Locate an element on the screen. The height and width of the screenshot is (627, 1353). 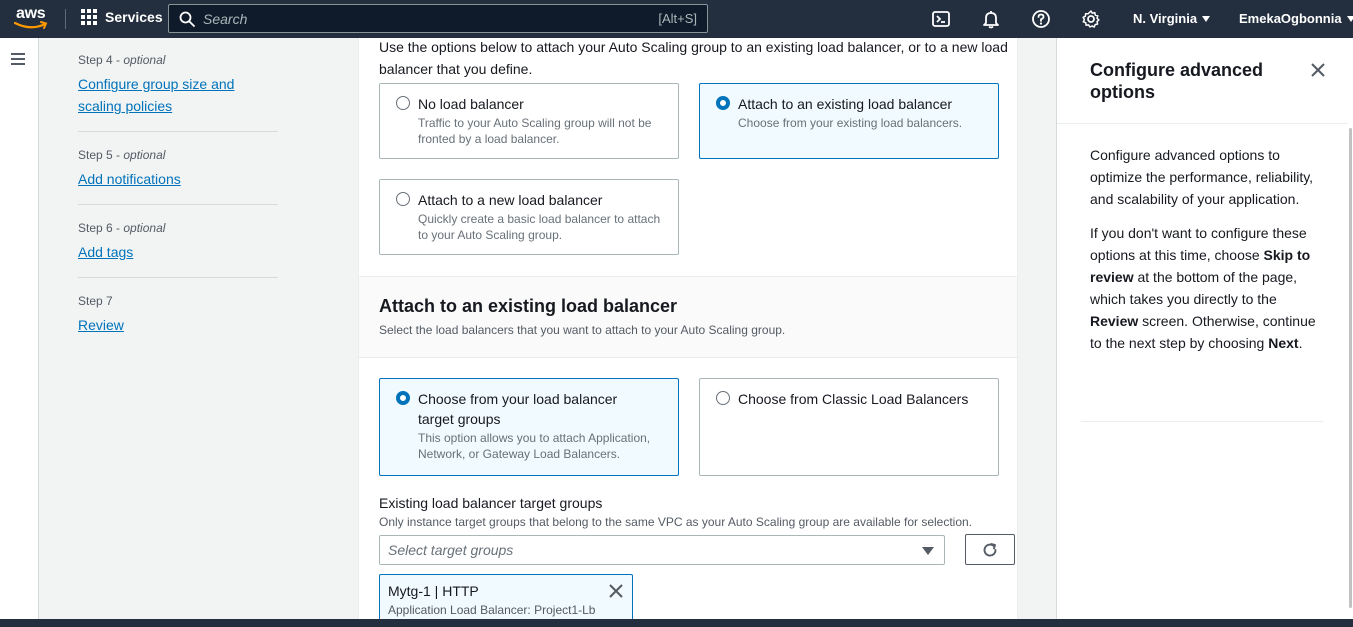
aws-smile-icon is located at coordinates (31, 25).